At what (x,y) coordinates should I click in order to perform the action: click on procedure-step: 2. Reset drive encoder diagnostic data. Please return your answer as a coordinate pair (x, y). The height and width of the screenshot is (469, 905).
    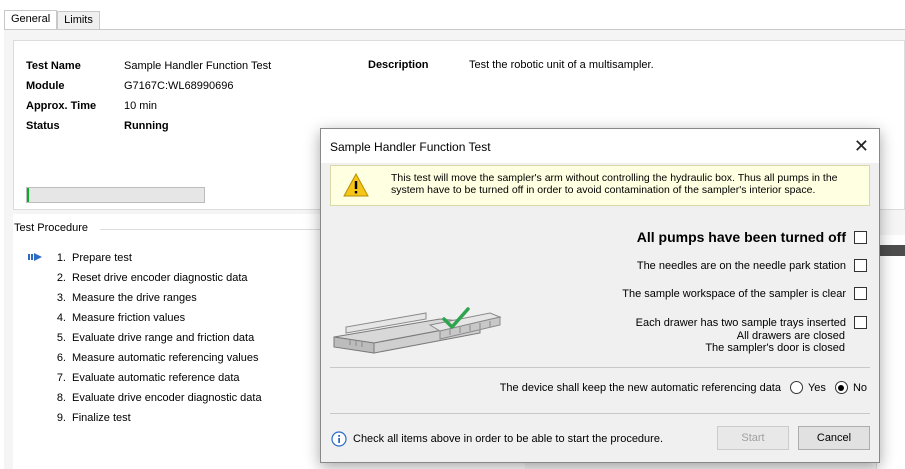
    Looking at the image, I should click on (138, 278).